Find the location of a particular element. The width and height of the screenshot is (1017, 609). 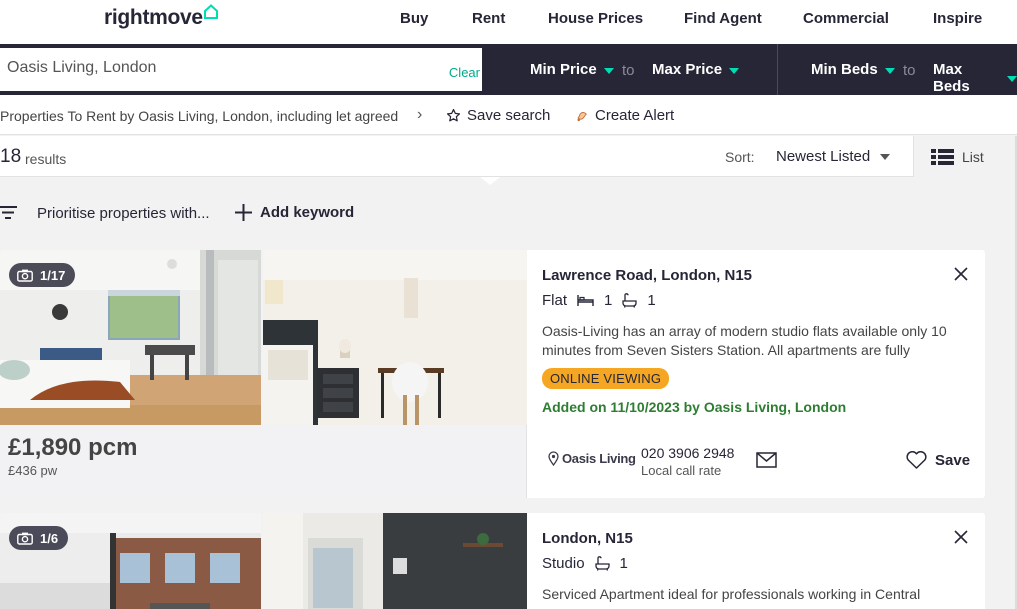

min-beds-label: Min Beds is located at coordinates (844, 69).